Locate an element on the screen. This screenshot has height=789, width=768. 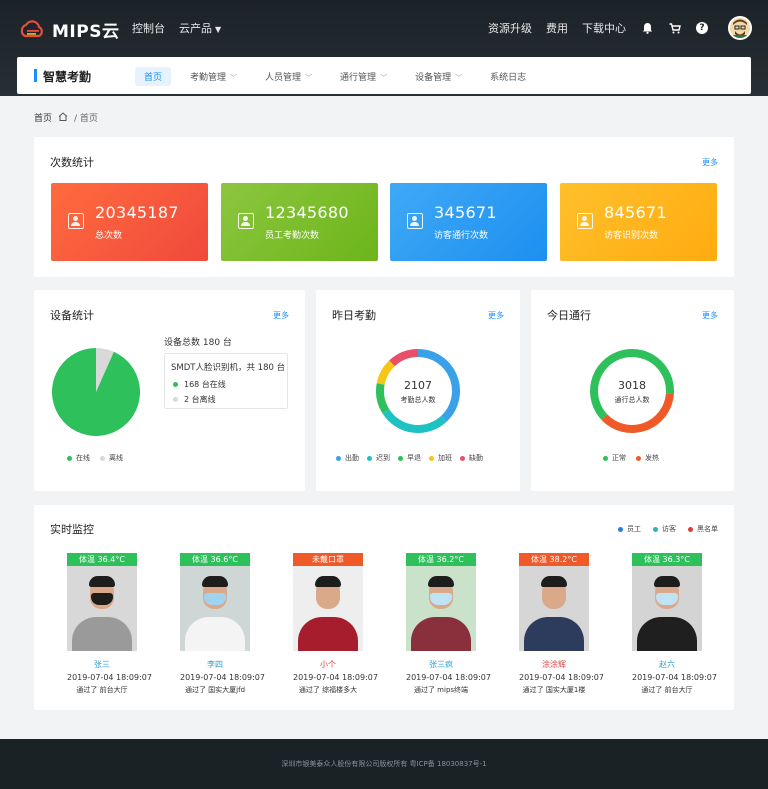
app-nav: 首页 考勤管理 ﹀ 人员管理 ﹀ 通行管理 ﹀ 设备管理 ﹀ 系统日志 is located at coordinates (340, 76).